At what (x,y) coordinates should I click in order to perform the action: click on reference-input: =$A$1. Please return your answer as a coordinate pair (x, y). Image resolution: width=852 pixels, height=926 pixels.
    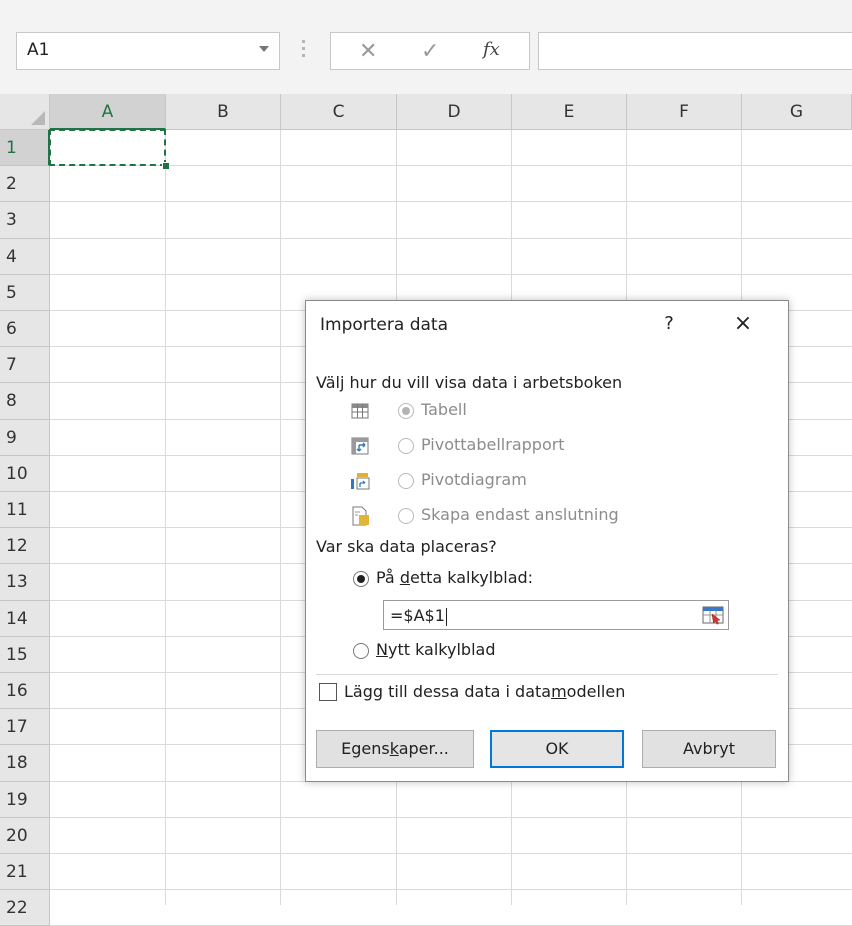
    Looking at the image, I should click on (556, 615).